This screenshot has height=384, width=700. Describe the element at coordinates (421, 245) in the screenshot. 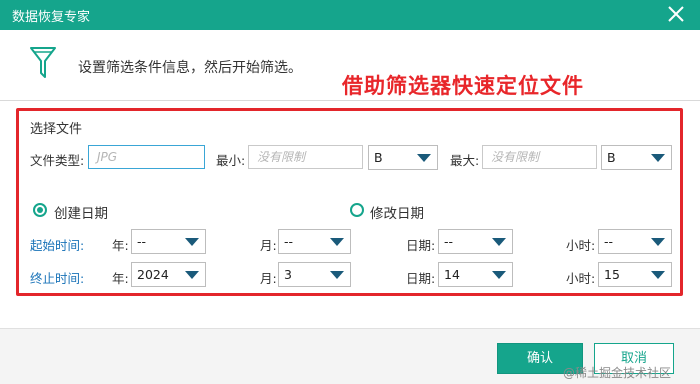

I see `start-day-label: 日期:` at that location.